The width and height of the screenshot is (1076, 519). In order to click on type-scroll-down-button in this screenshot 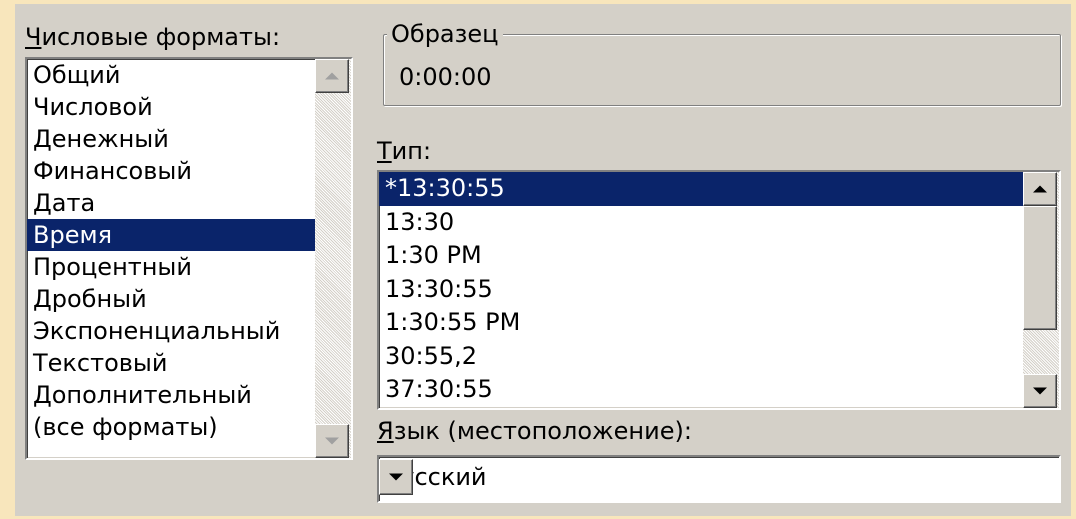, I will do `click(1040, 391)`.